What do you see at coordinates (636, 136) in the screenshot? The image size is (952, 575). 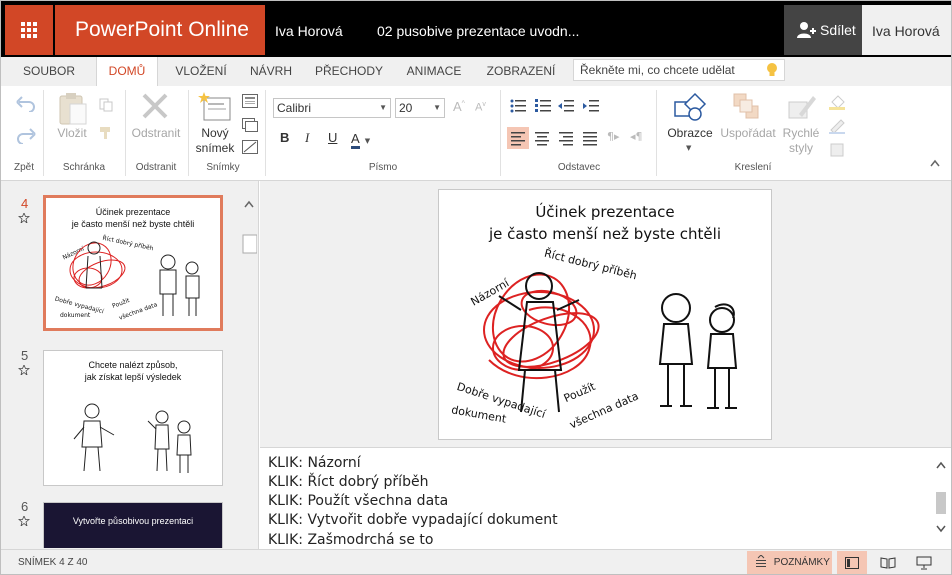 I see `rtl-icon: ◂¶` at bounding box center [636, 136].